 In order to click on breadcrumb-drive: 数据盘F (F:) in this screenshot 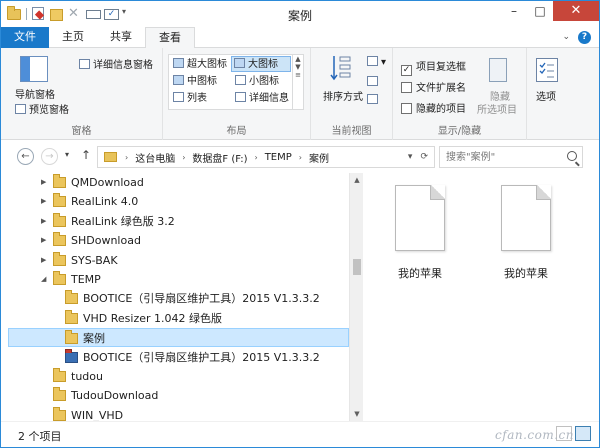, I will do `click(219, 157)`.